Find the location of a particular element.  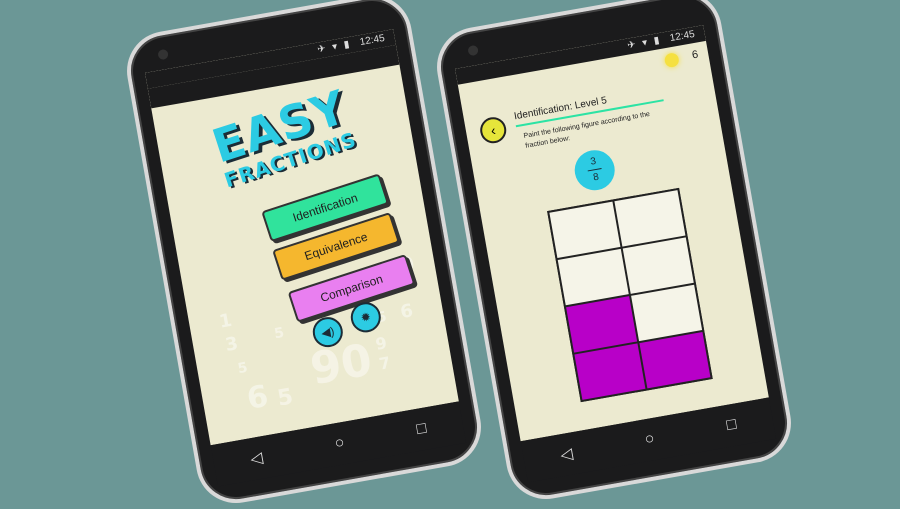

bg-digit: 9 is located at coordinates (381, 343).